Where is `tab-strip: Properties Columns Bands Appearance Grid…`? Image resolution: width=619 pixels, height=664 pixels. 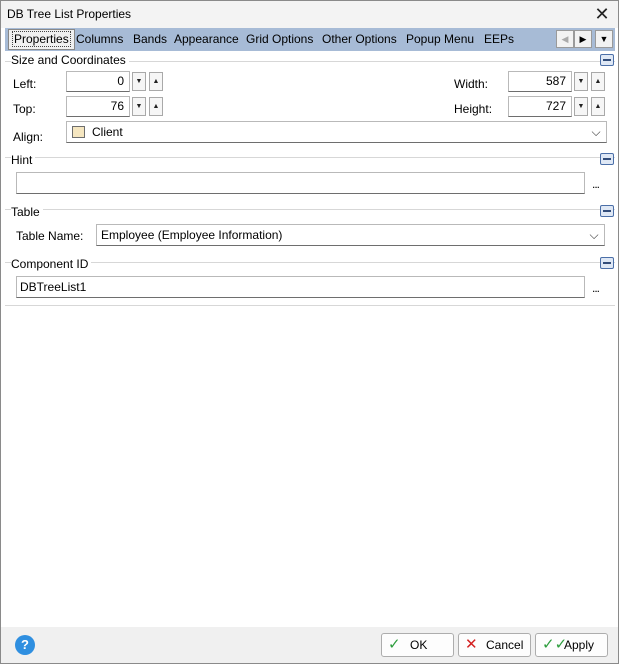
tab-strip: Properties Columns Bands Appearance Grid… is located at coordinates (310, 39).